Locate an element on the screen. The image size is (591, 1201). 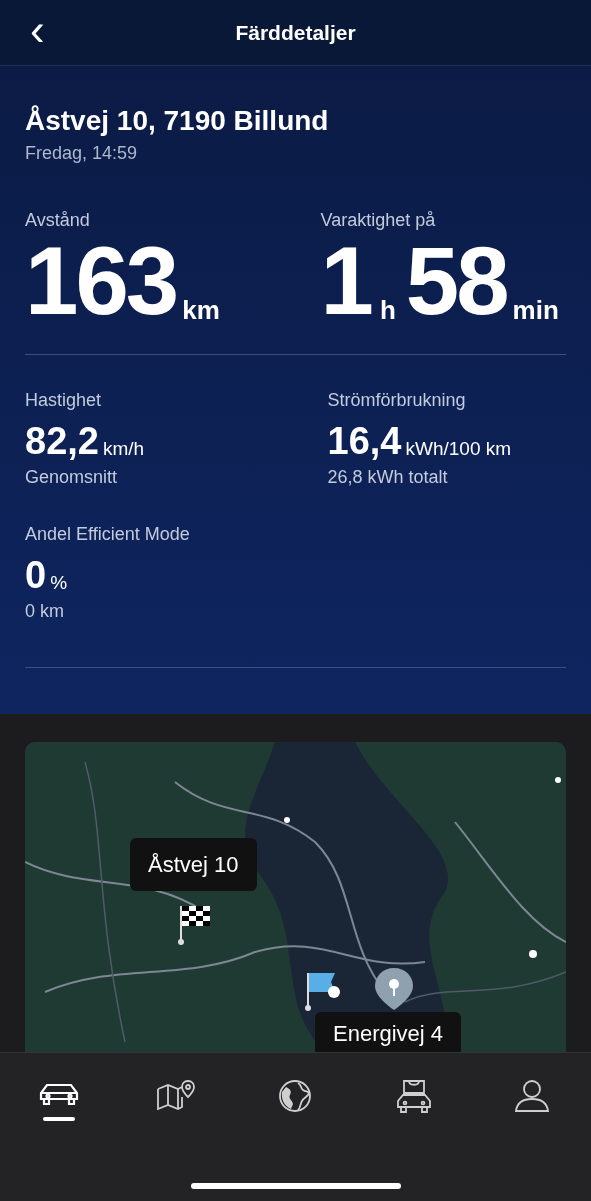
profile-icon is located at coordinates (531, 1096).